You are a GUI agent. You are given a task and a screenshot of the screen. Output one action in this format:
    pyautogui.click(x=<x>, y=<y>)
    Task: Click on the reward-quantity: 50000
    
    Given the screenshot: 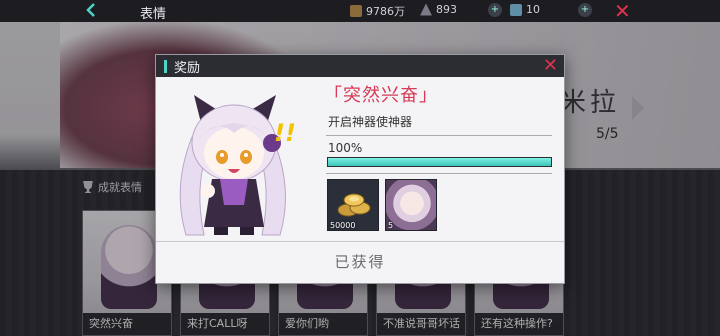 What is the action you would take?
    pyautogui.click(x=343, y=225)
    